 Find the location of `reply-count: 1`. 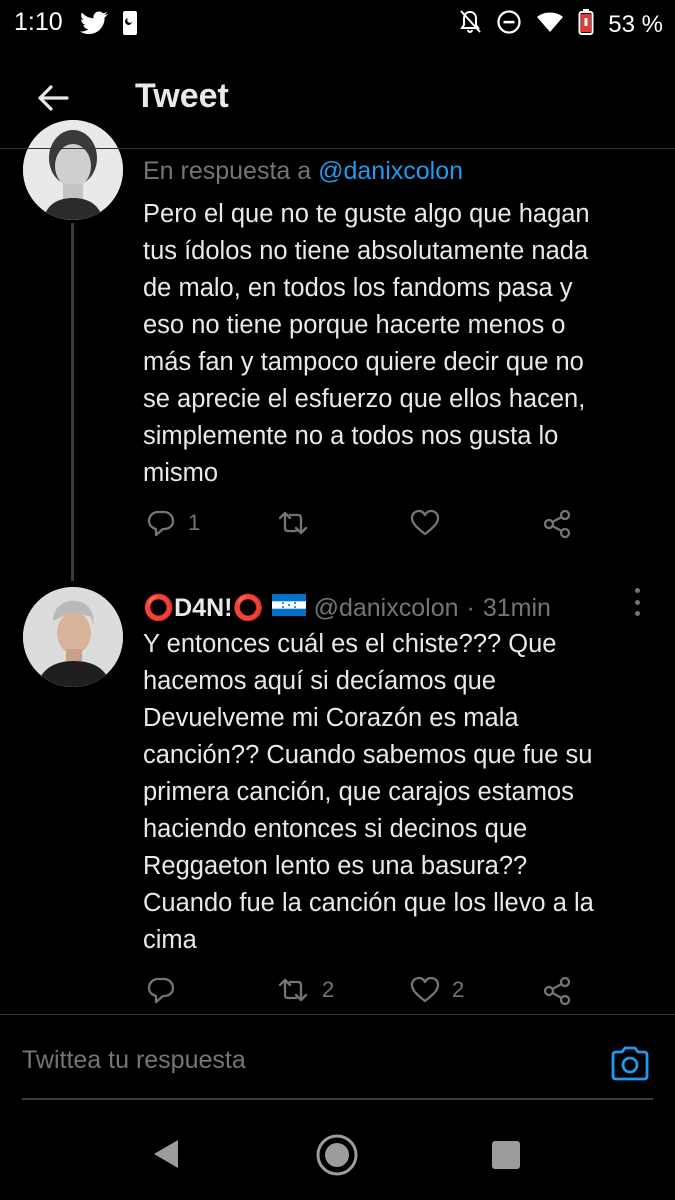

reply-count: 1 is located at coordinates (194, 522).